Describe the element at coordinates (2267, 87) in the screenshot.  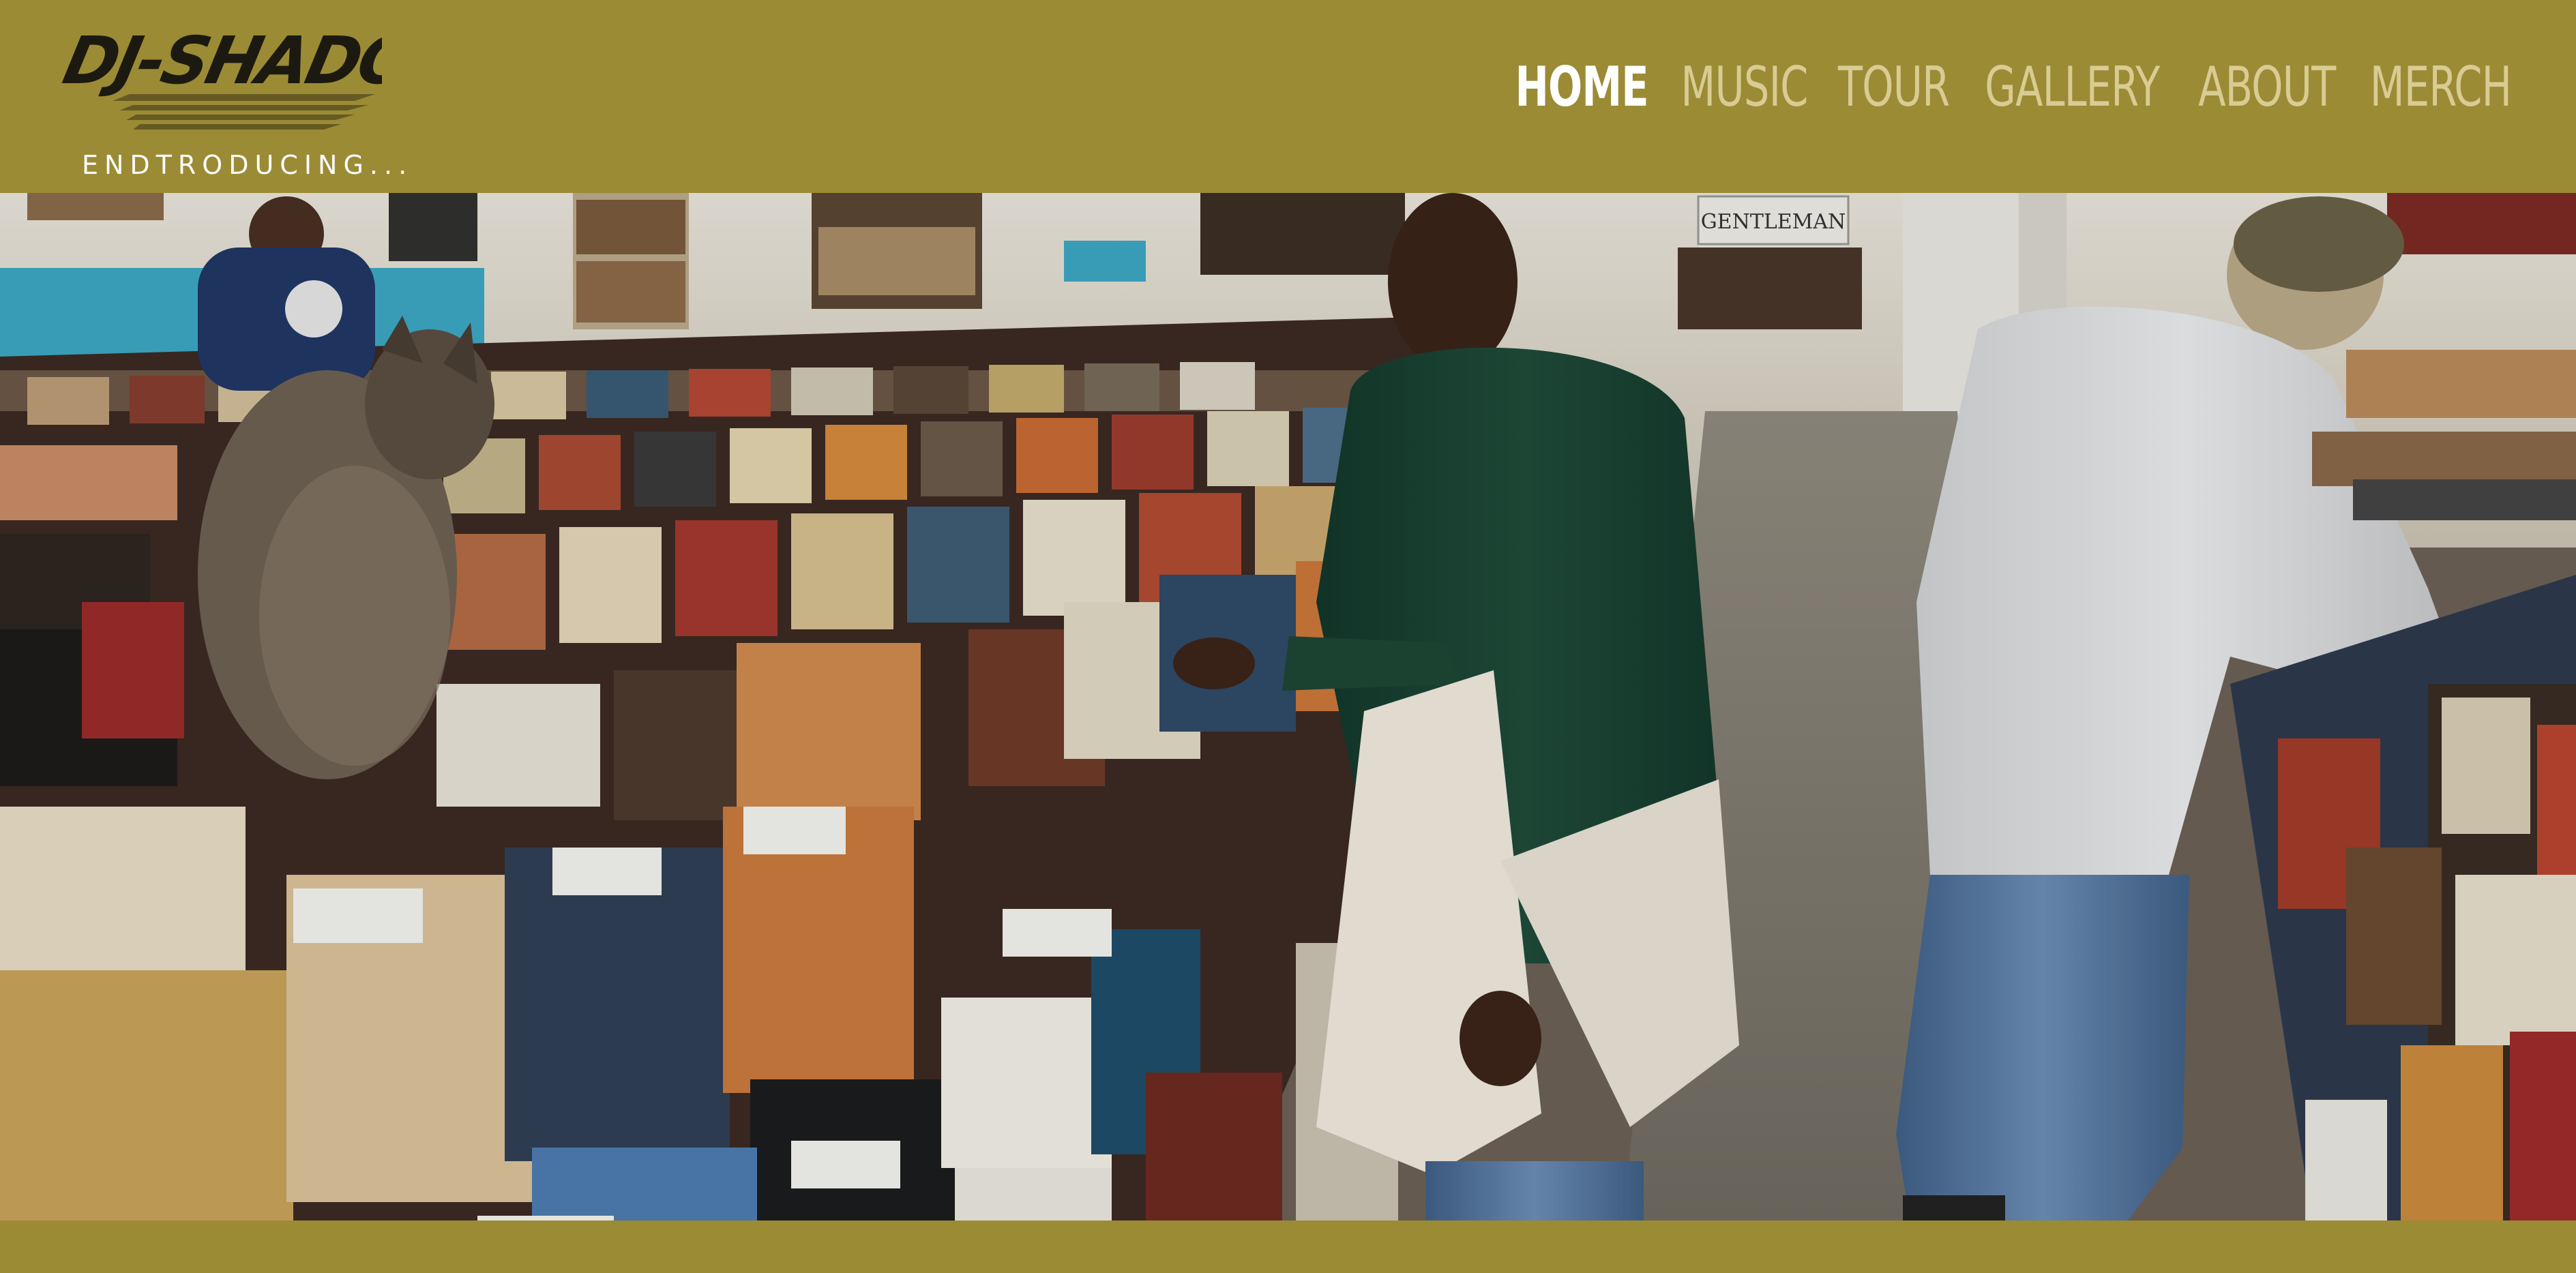
I see `nav-about: ABOUT` at that location.